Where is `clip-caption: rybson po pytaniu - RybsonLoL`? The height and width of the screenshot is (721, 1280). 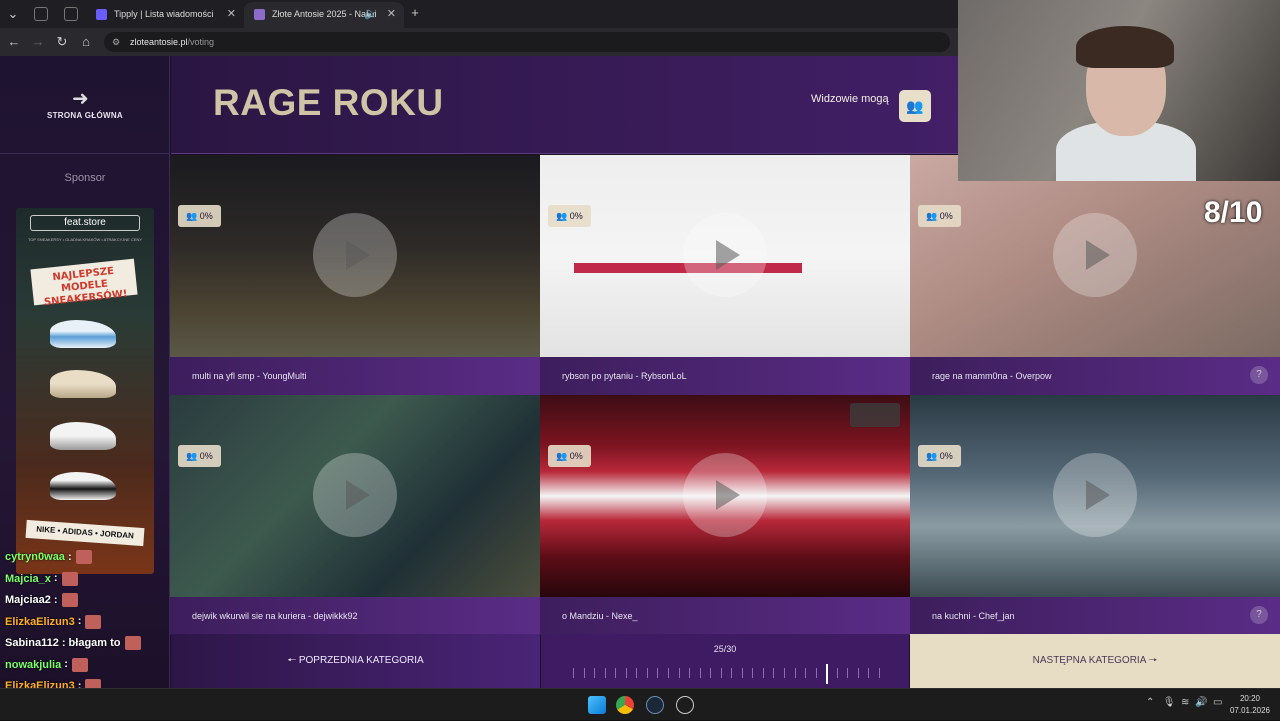 clip-caption: rybson po pytaniu - RybsonLoL is located at coordinates (725, 376).